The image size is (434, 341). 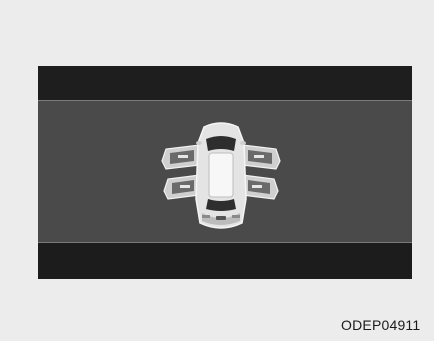 I want to click on car-open-doors-icon, so click(x=221, y=175).